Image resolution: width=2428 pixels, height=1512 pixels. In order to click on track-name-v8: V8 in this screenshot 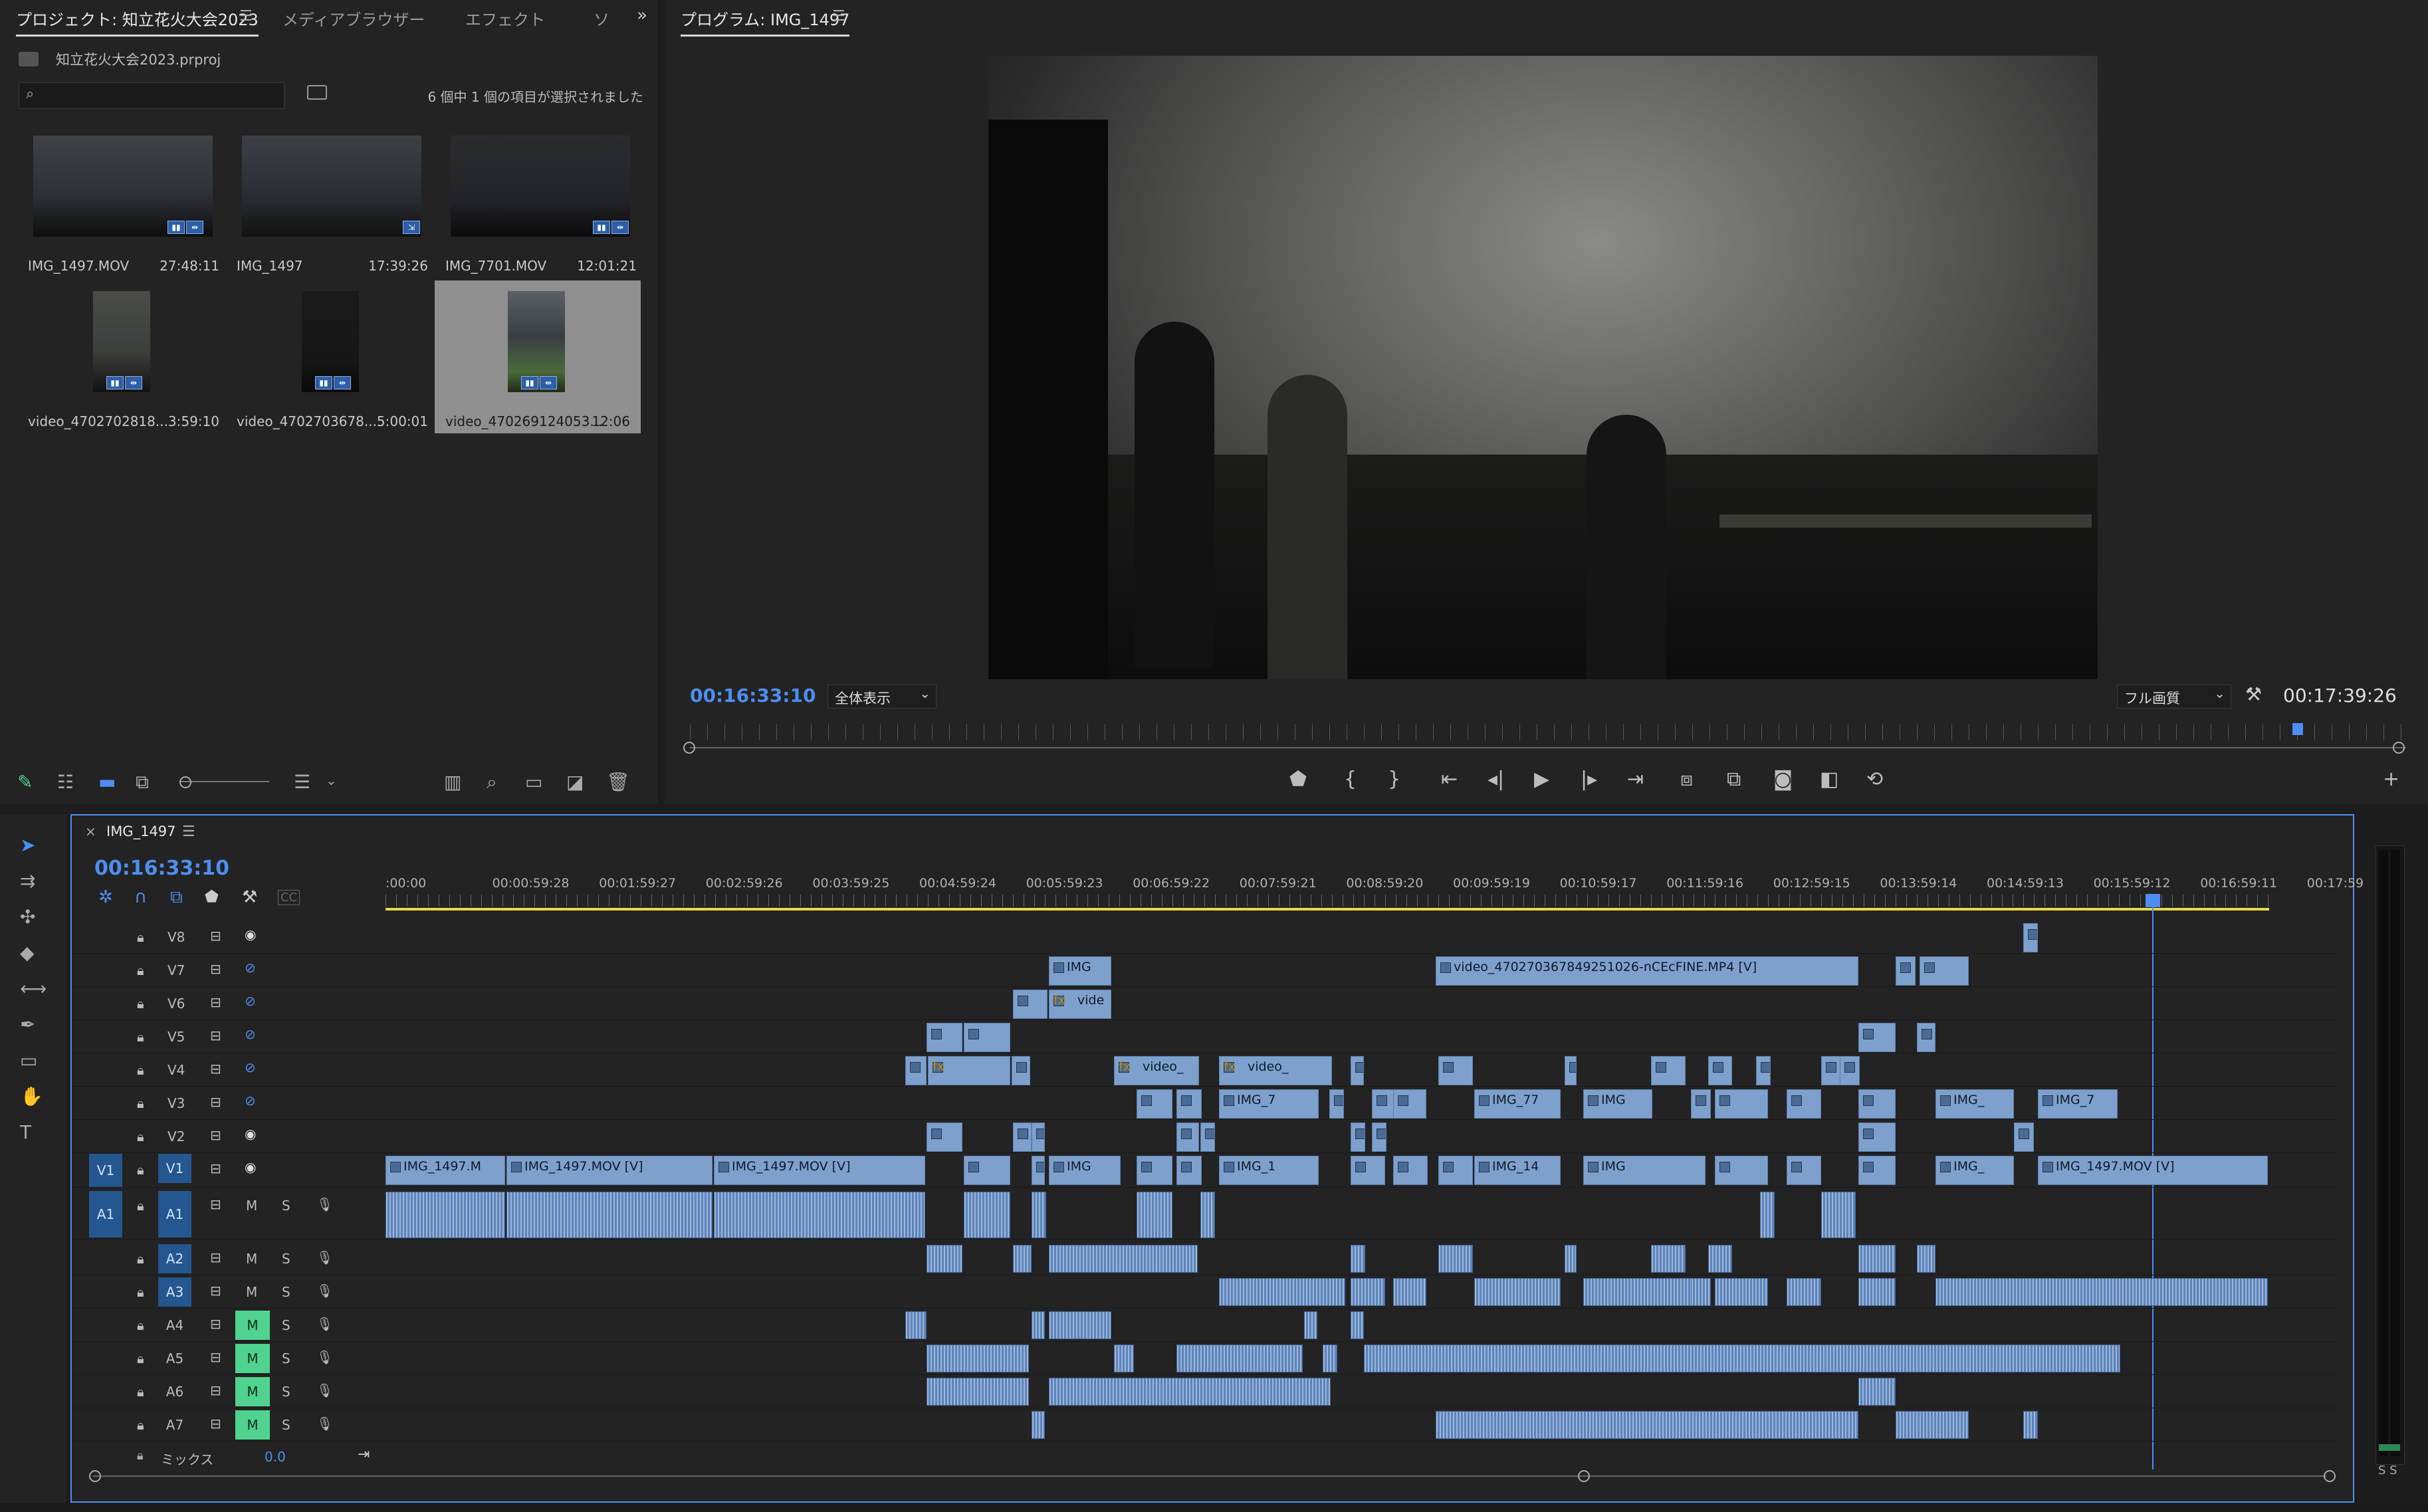, I will do `click(176, 937)`.